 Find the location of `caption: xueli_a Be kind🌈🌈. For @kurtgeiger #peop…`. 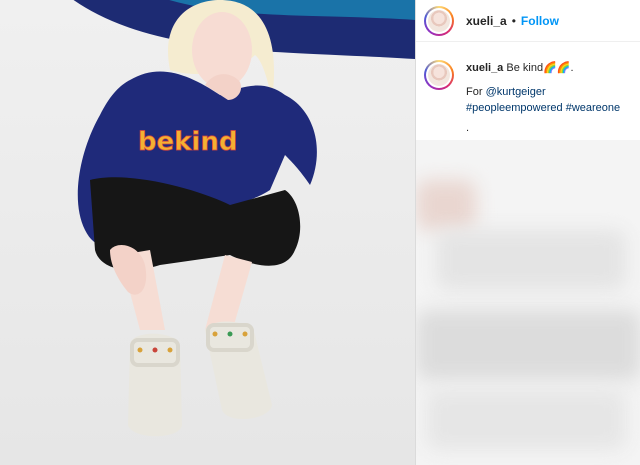

caption: xueli_a Be kind🌈🌈. For @kurtgeiger #peop… is located at coordinates (531, 98).